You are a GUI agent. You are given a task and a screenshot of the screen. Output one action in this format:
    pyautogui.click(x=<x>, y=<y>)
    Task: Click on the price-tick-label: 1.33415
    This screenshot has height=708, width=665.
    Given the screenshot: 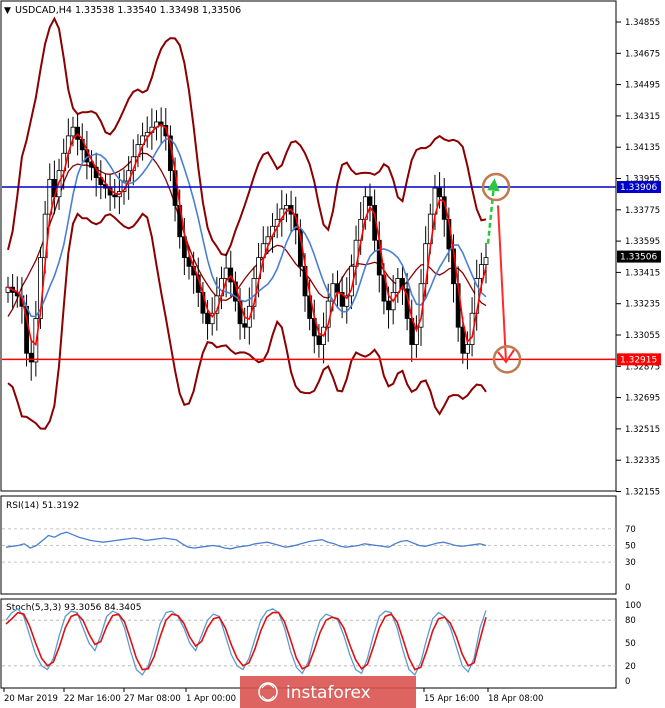 What is the action you would take?
    pyautogui.click(x=642, y=273)
    